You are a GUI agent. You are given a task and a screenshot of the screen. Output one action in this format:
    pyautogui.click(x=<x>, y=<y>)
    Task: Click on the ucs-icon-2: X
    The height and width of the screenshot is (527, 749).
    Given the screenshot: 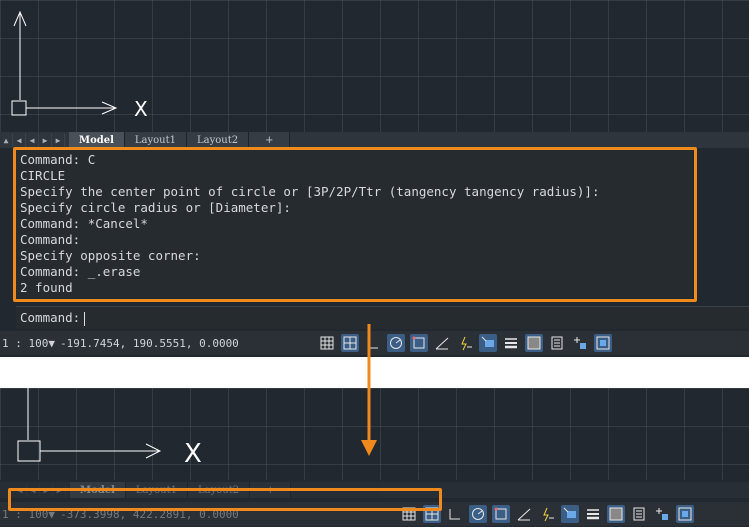 What is the action you would take?
    pyautogui.click(x=109, y=428)
    